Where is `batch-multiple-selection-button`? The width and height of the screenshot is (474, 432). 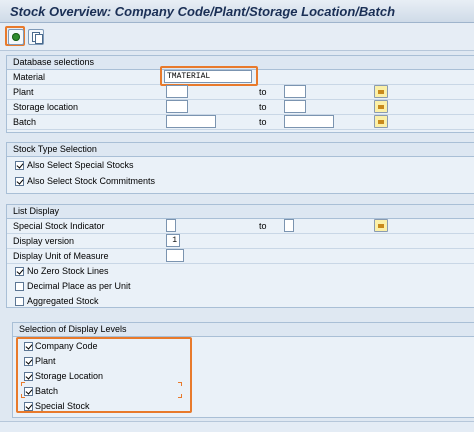 batch-multiple-selection-button is located at coordinates (381, 121).